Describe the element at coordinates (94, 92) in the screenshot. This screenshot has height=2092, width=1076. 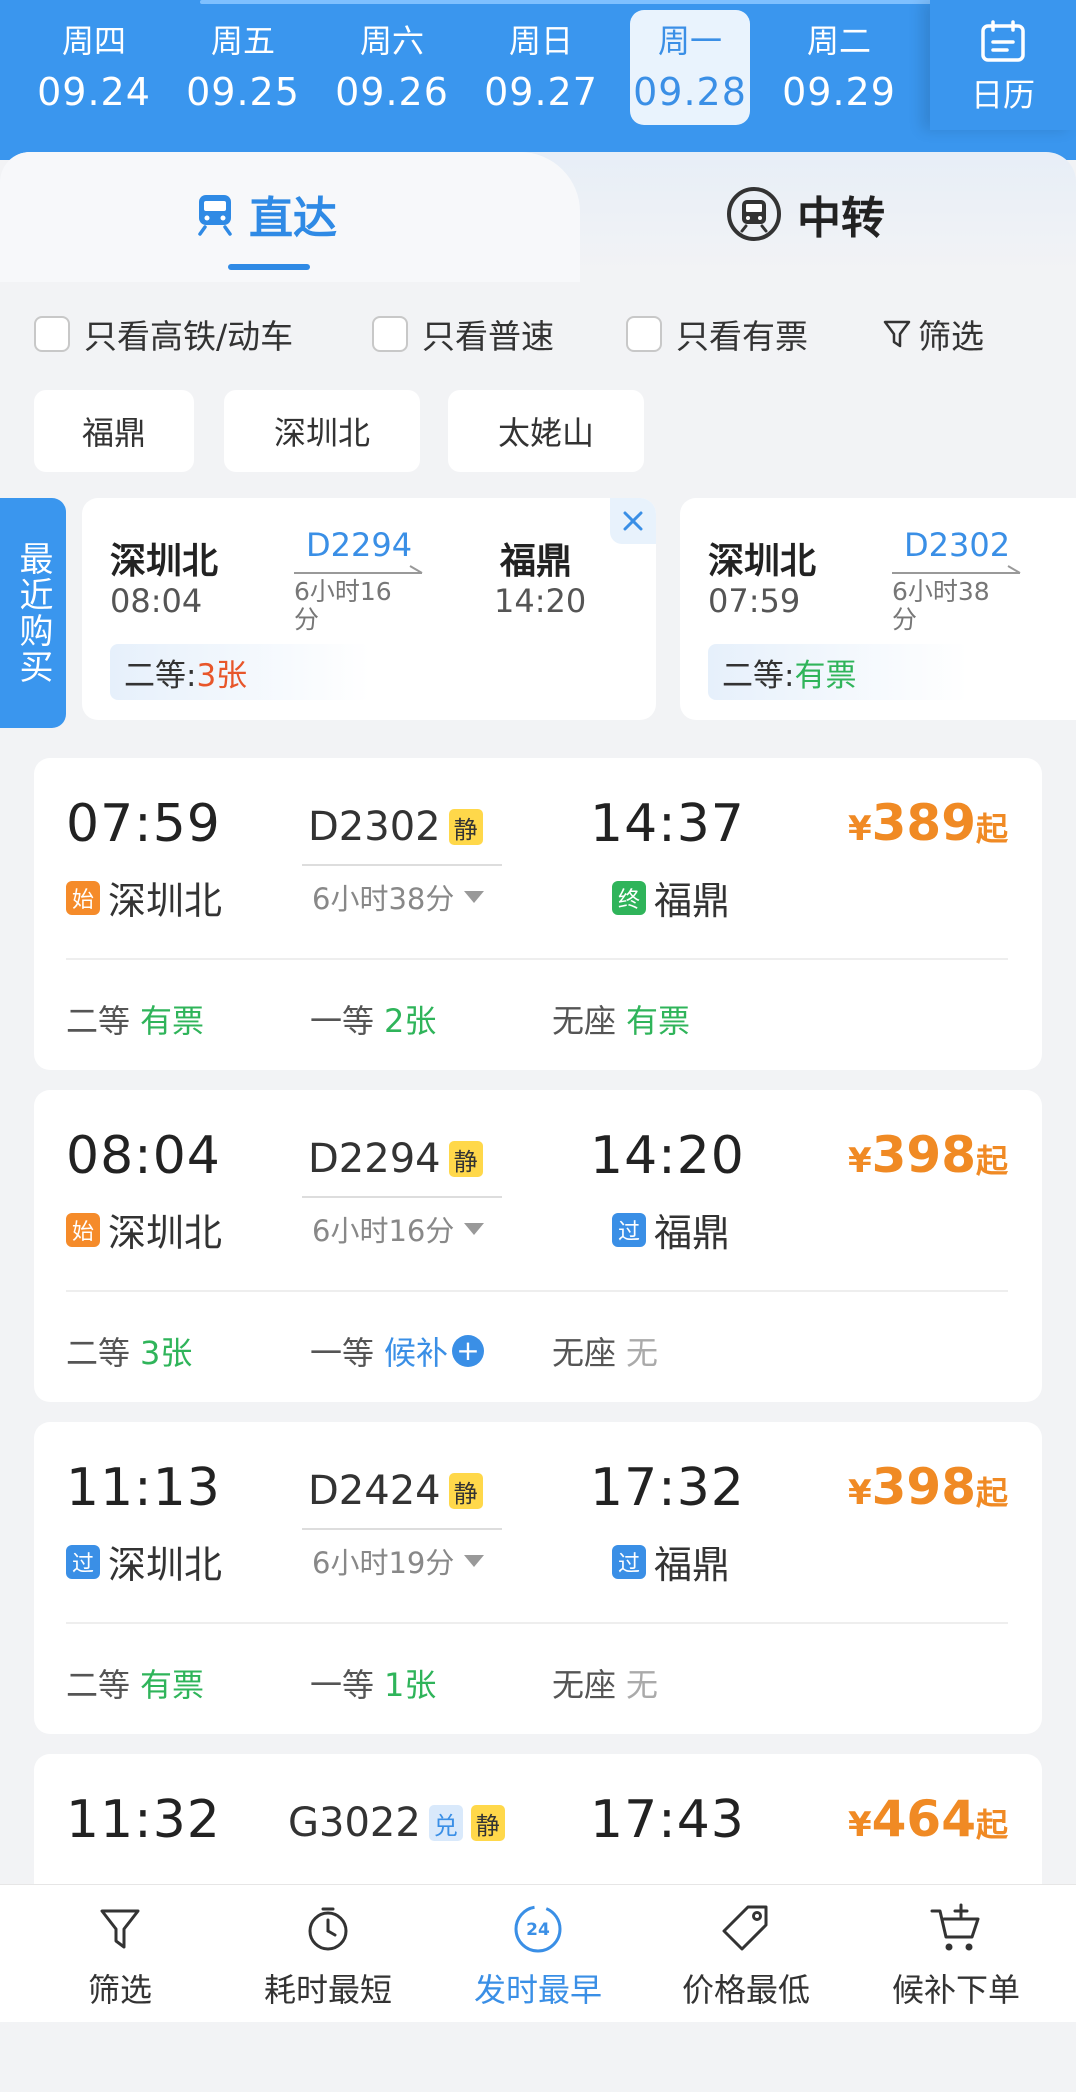
I see `date-value: 09.24` at that location.